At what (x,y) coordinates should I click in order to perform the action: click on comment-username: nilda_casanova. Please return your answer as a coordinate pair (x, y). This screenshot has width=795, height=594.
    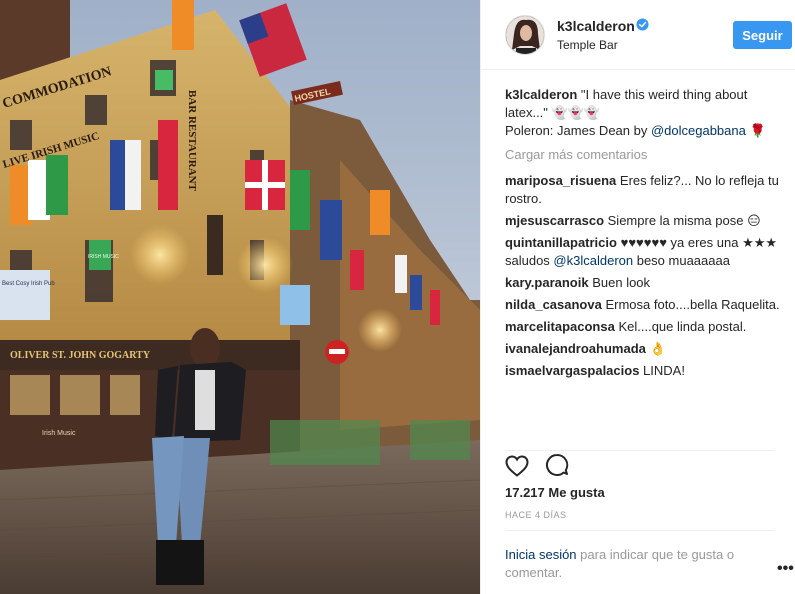
    Looking at the image, I should click on (553, 304).